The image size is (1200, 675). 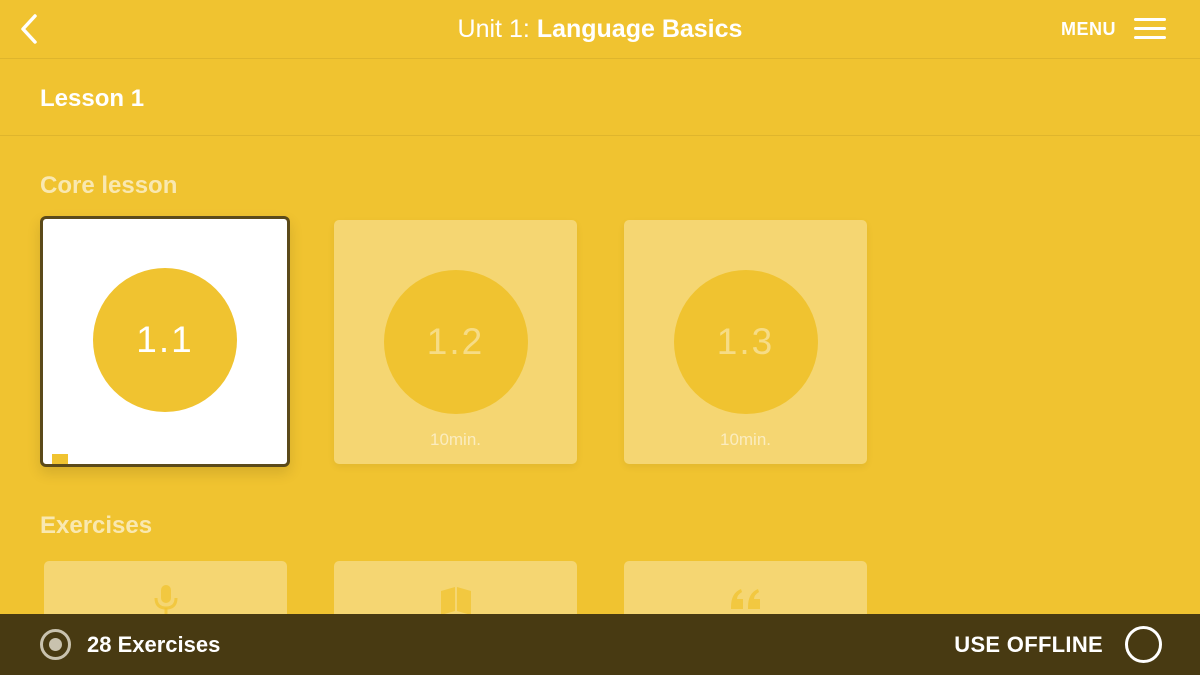 What do you see at coordinates (639, 29) in the screenshot?
I see `unit-name: Language Basics` at bounding box center [639, 29].